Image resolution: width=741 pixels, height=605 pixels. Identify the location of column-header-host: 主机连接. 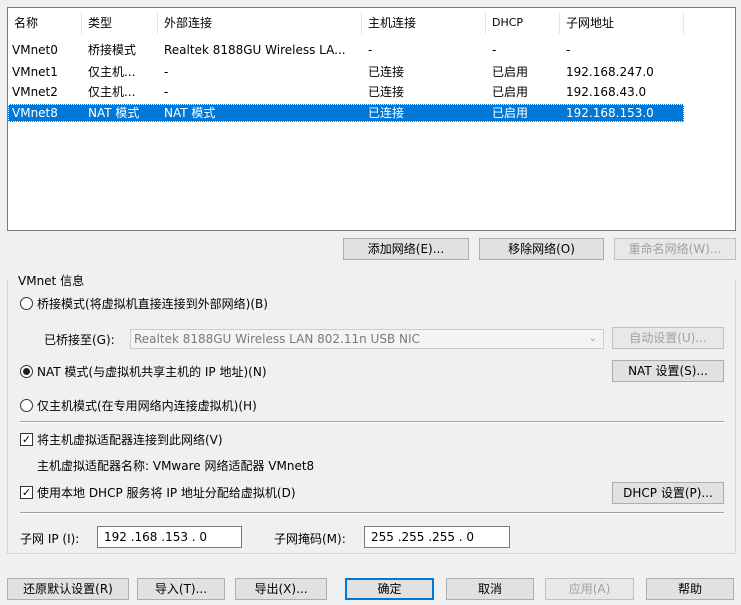
(424, 23).